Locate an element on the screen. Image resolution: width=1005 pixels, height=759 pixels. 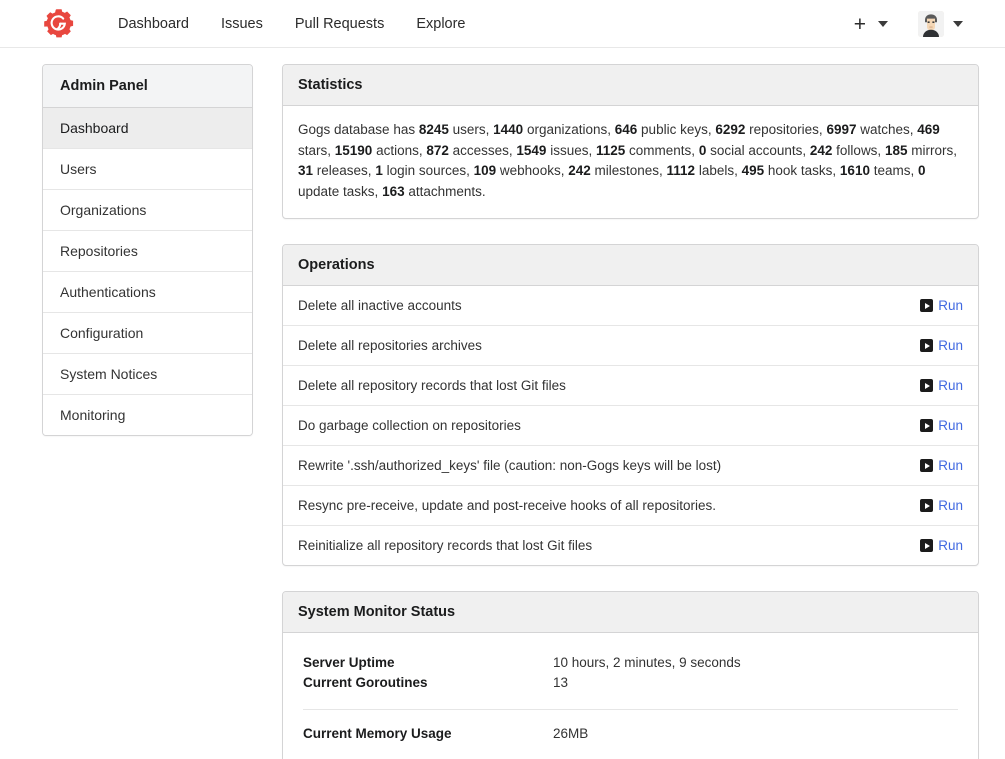
monitor-label: Server Uptime is located at coordinates (349, 662).